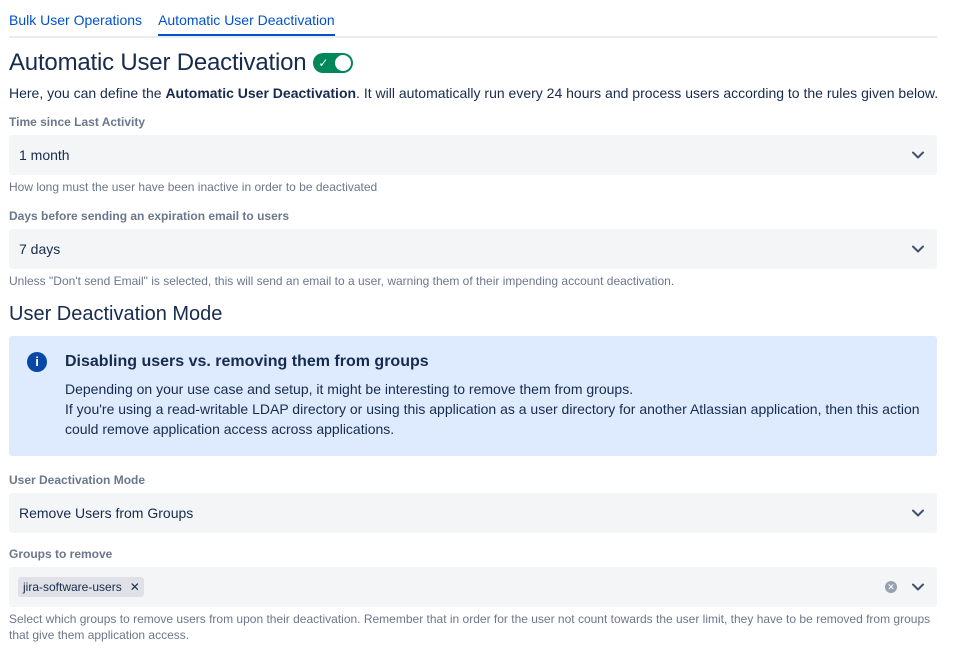 The height and width of the screenshot is (655, 954). What do you see at coordinates (906, 587) in the screenshot?
I see `groups-controls: ✕` at bounding box center [906, 587].